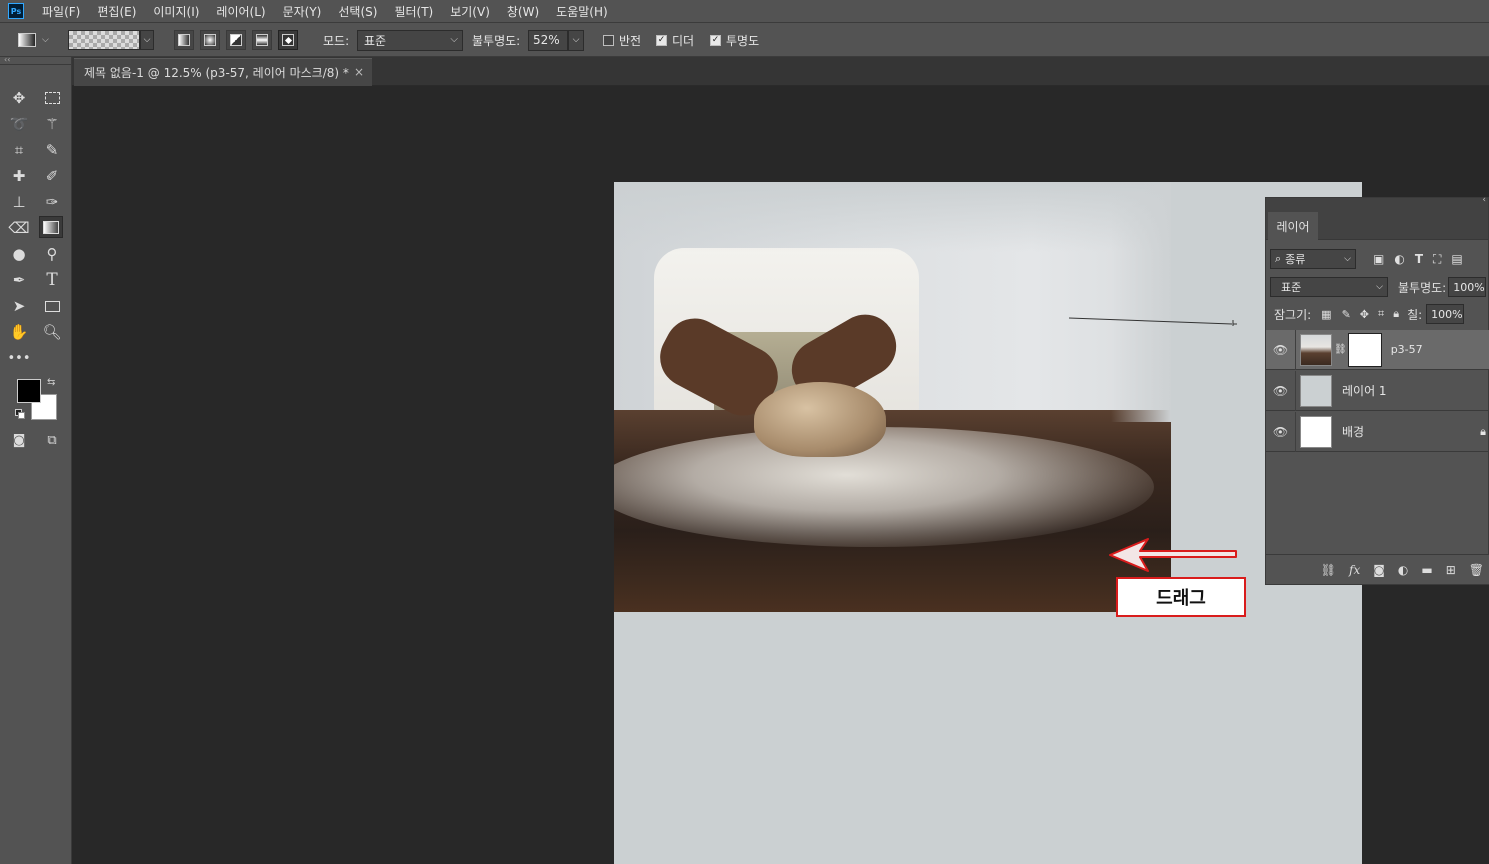 The image size is (1489, 864). I want to click on lock-row: 잠그기: ▦ ✎ ✥ ⌗ 🔒︎ 칠: 100%, so click(1377, 314).